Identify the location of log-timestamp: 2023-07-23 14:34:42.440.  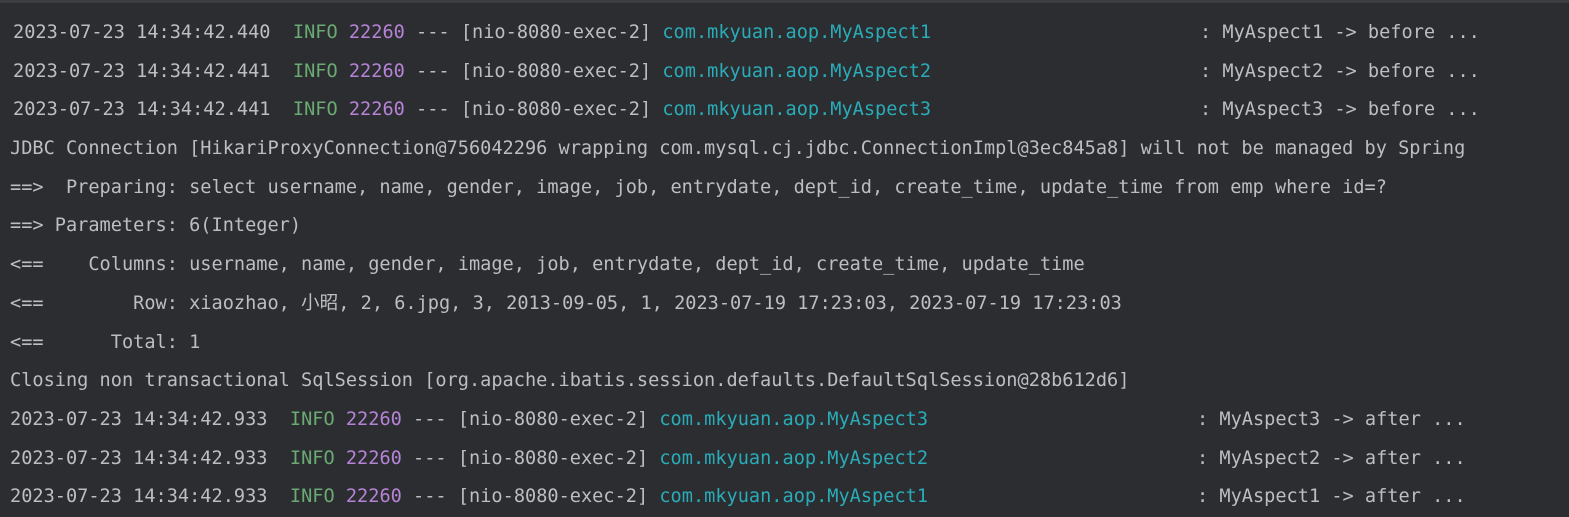
(142, 32).